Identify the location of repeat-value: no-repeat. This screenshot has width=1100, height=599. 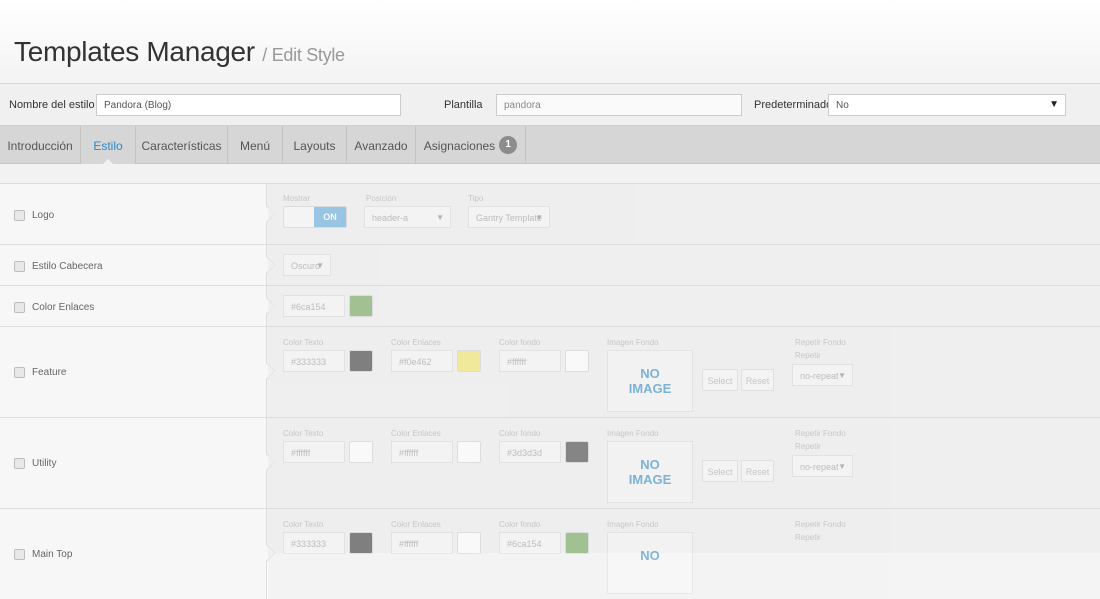
(819, 376).